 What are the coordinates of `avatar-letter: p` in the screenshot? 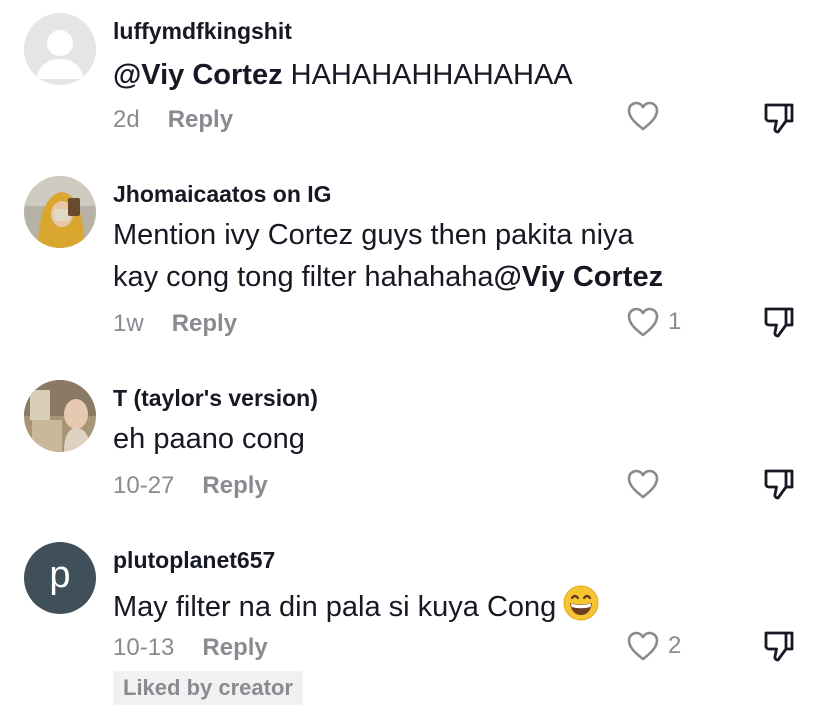 It's located at (60, 575).